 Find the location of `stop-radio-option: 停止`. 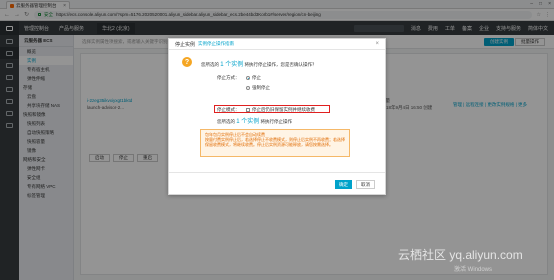

stop-radio-option: 停止 is located at coordinates (253, 78).